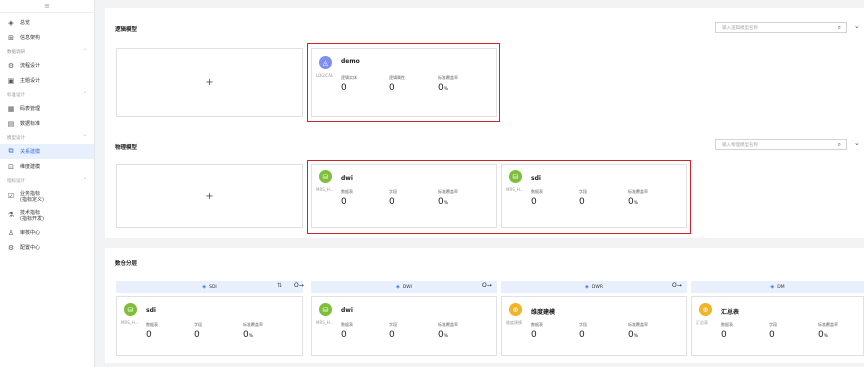 Image resolution: width=864 pixels, height=367 pixels. I want to click on layer-header-dm: ◈ DM, so click(777, 287).